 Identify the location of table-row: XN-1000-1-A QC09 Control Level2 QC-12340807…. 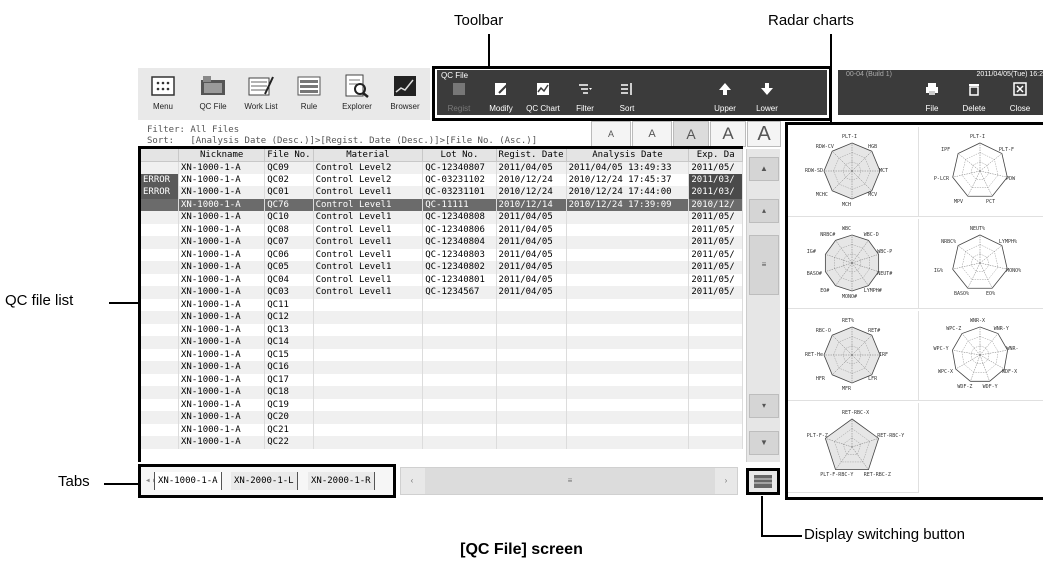
(442, 167).